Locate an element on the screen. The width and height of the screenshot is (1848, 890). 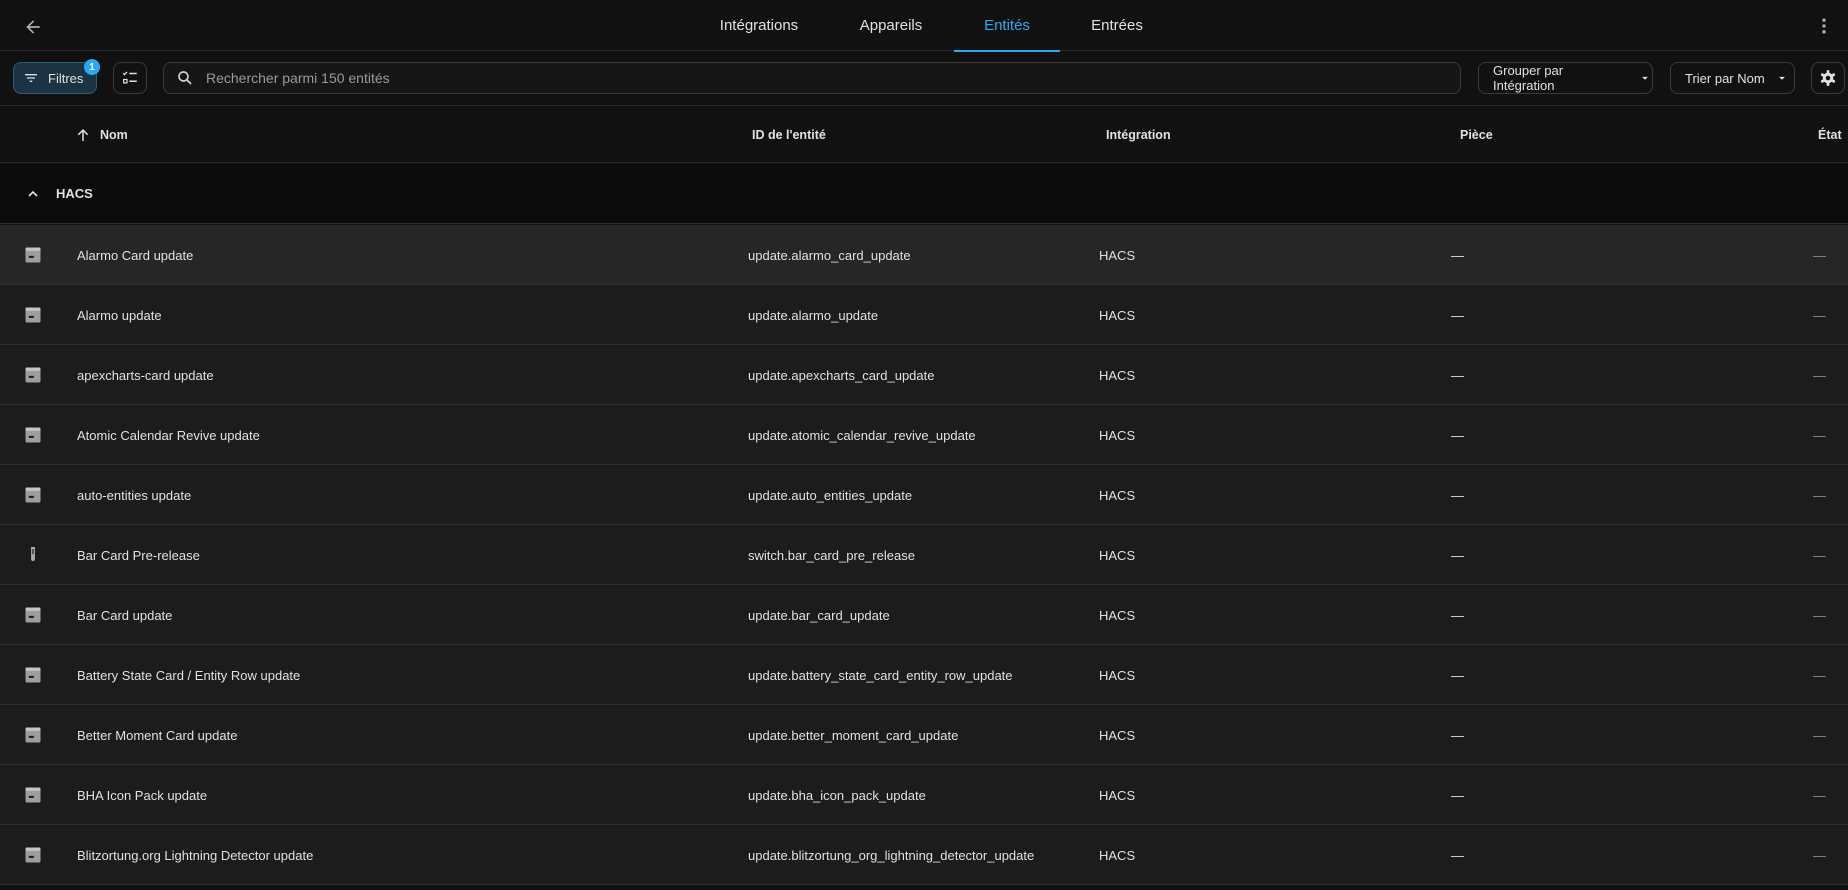
entity-id: update.bha_icon_pack_update is located at coordinates (837, 795).